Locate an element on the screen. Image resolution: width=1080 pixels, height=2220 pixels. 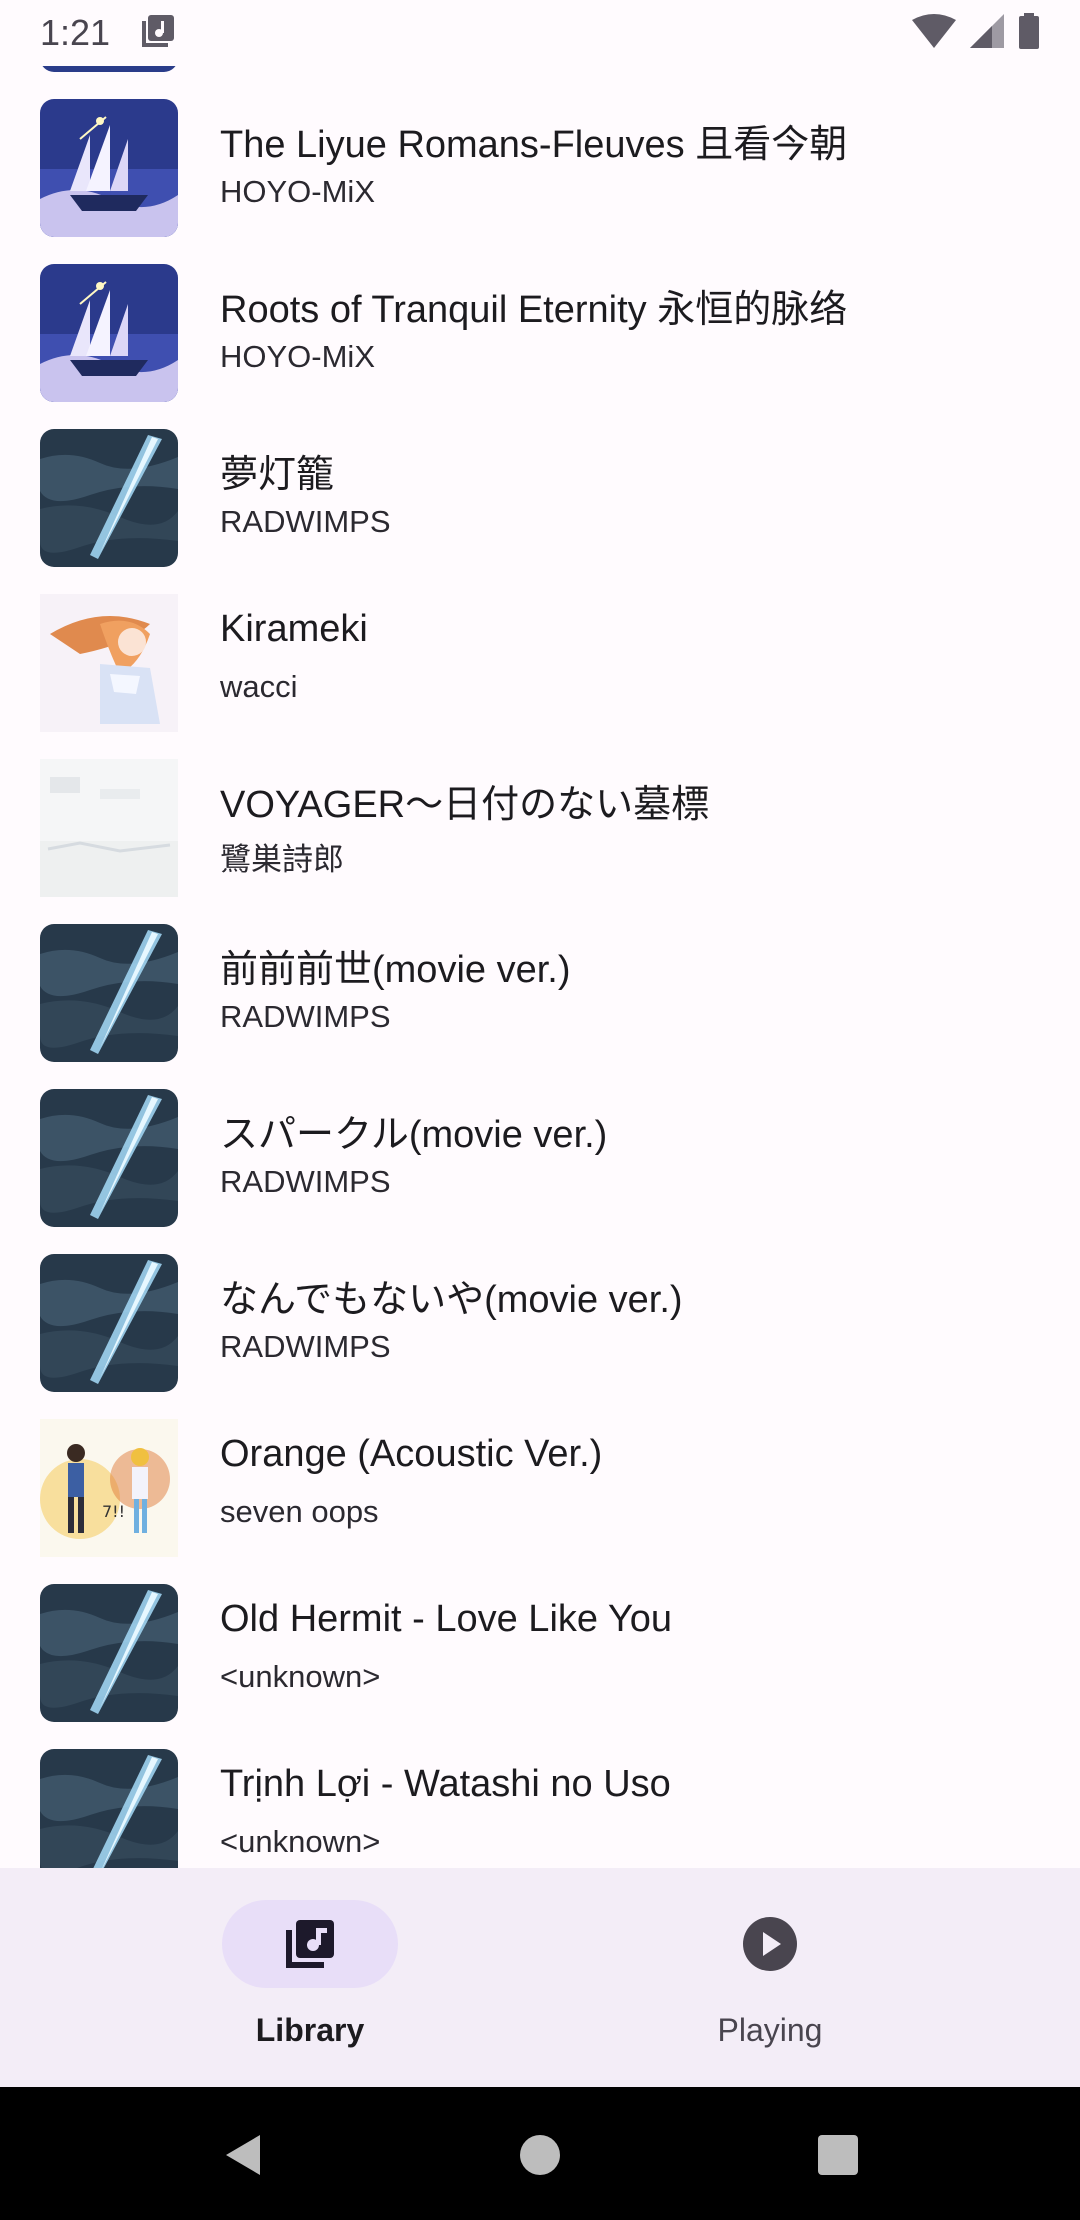
song-list-item: Trịnh Lợi - Watashi no Uso <unknown> is located at coordinates (540, 1797).